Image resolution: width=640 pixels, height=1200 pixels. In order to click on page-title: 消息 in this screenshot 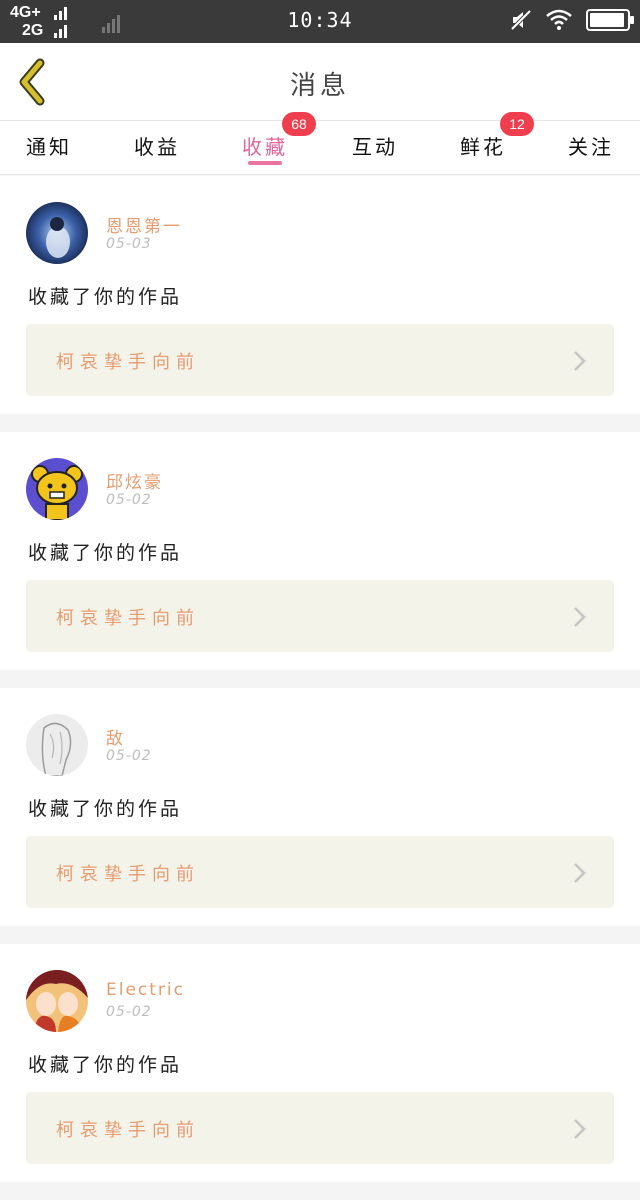, I will do `click(319, 86)`.